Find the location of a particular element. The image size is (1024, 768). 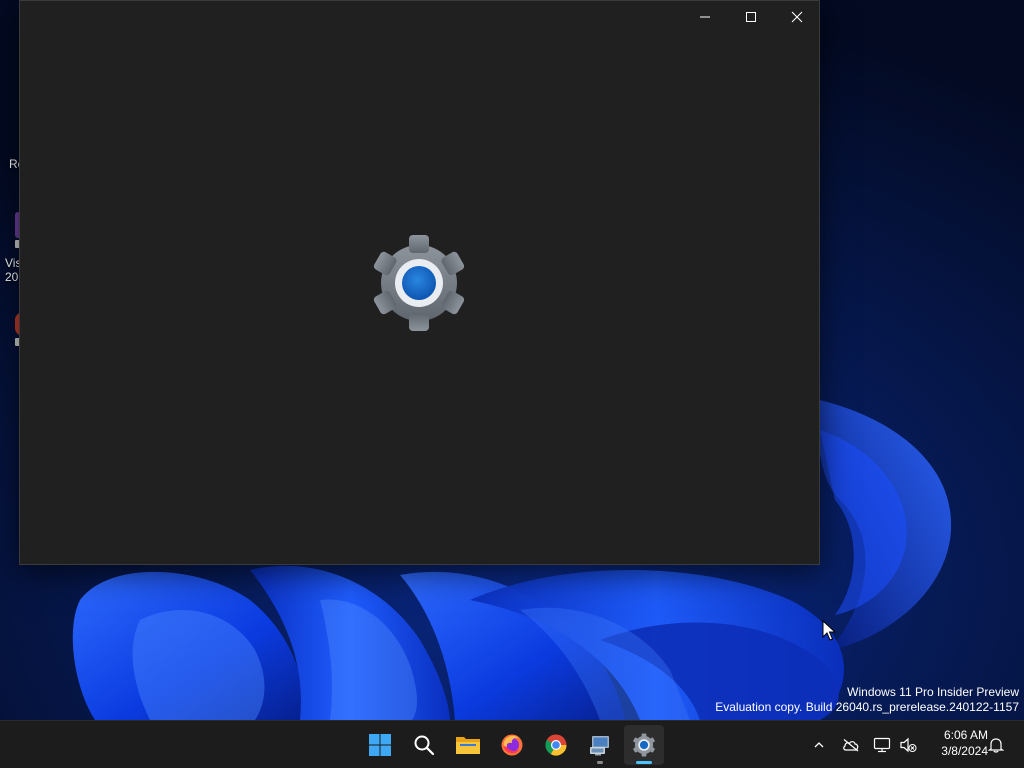

clock-date: 3/8/2024 is located at coordinates (964, 751).